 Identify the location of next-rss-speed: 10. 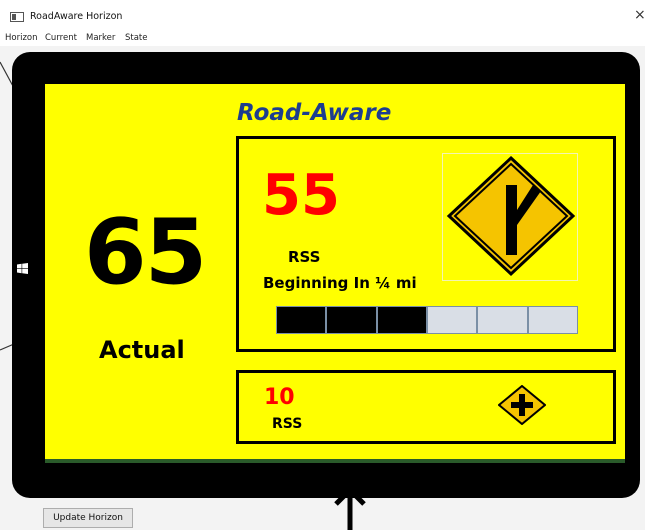
(279, 397).